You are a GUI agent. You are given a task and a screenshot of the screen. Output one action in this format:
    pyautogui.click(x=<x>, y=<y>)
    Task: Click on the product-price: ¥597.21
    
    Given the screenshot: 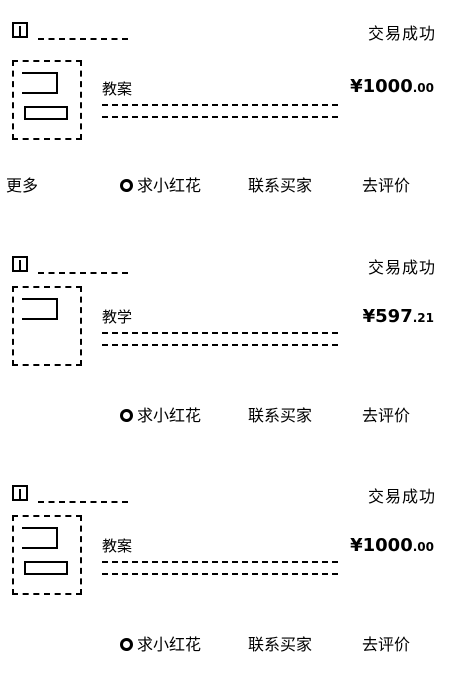 What is the action you would take?
    pyautogui.click(x=398, y=316)
    